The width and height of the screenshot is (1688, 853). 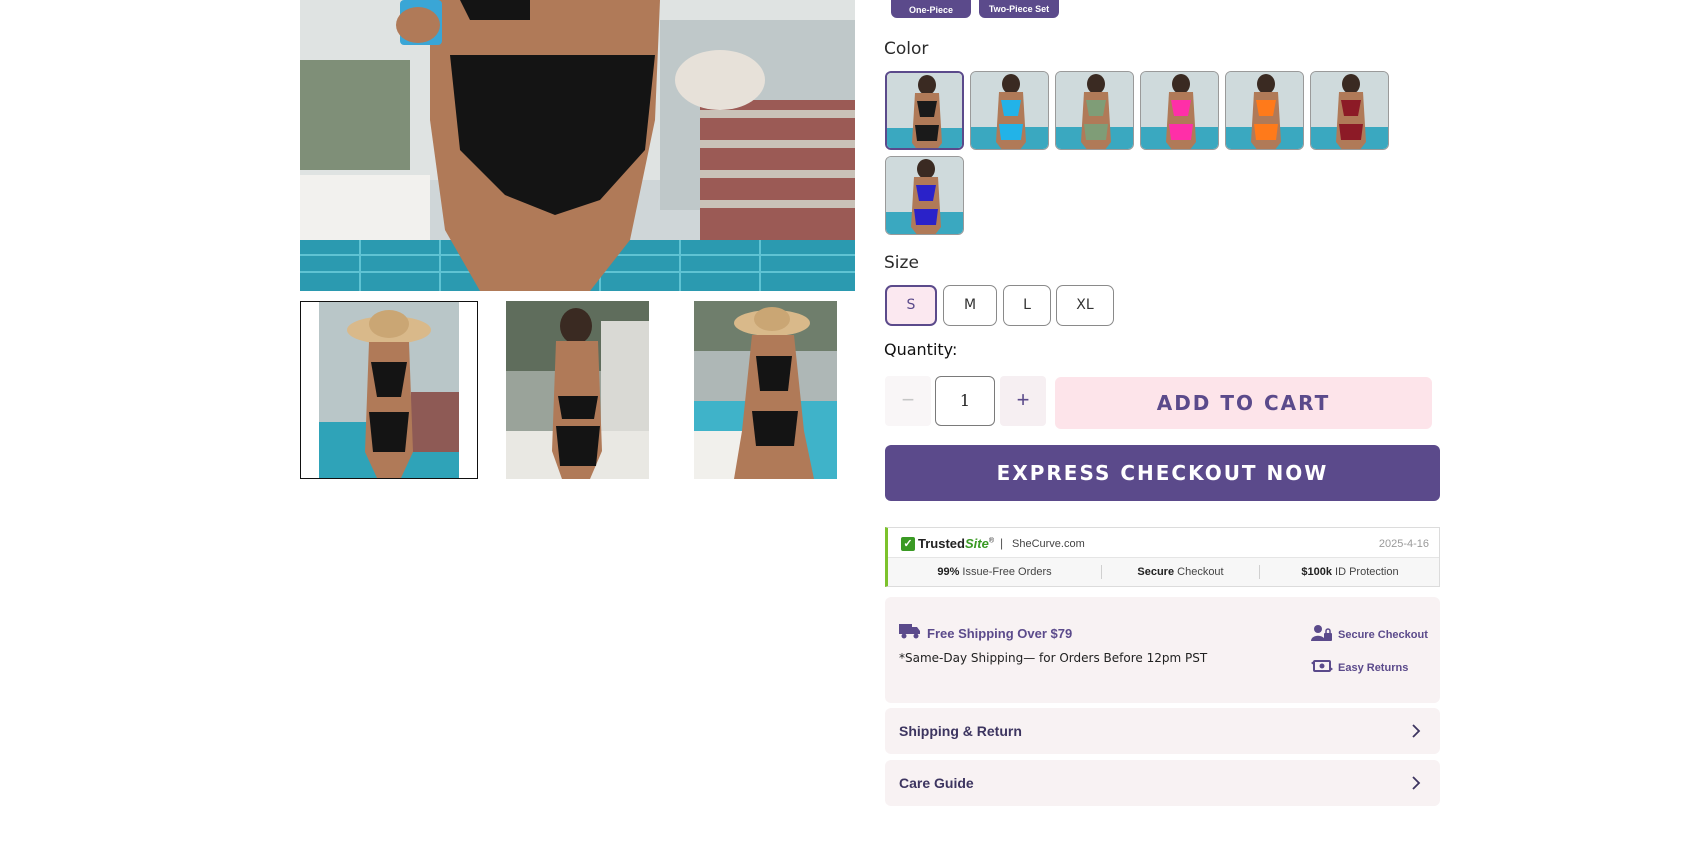 What do you see at coordinates (1179, 110) in the screenshot?
I see `color-swatch-hot-pink` at bounding box center [1179, 110].